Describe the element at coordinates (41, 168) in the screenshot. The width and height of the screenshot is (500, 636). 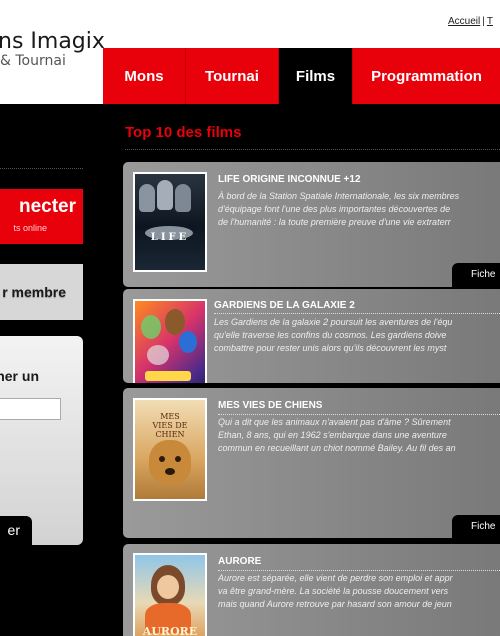
I see `sidebar-divider` at that location.